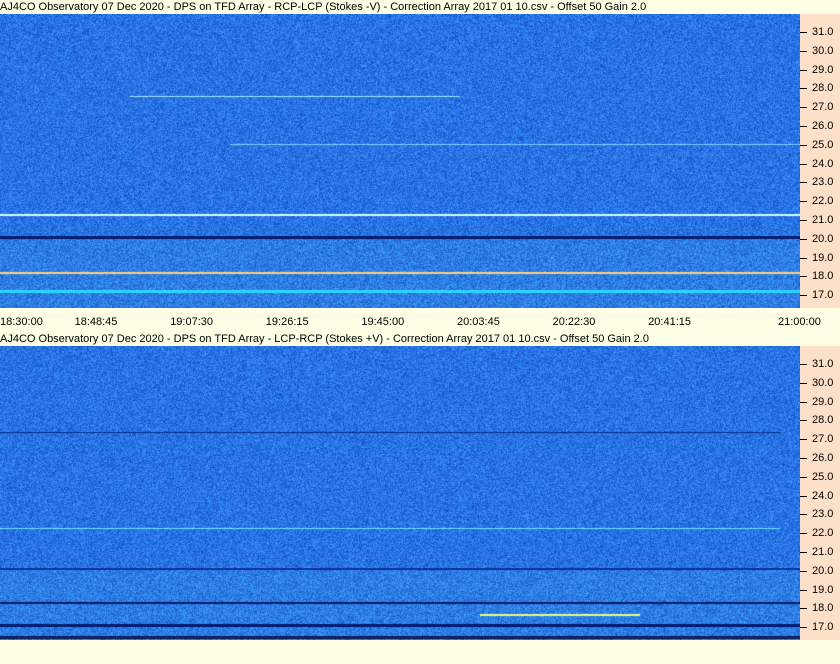 Image resolution: width=840 pixels, height=664 pixels. Describe the element at coordinates (192, 322) in the screenshot. I see `time-tick-label: 19:07:30` at that location.